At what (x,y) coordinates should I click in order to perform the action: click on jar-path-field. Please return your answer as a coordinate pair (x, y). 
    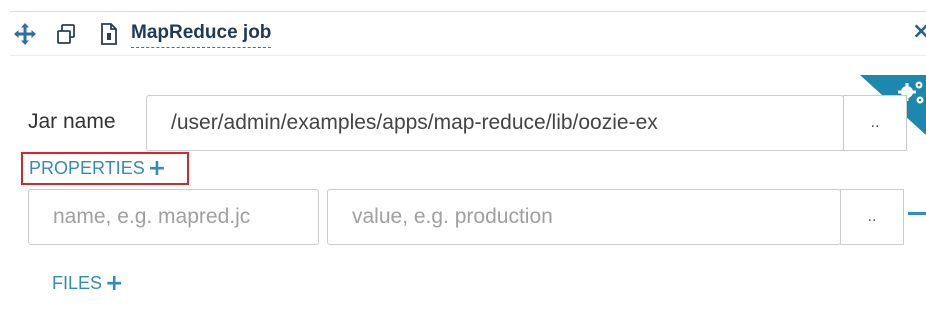
    Looking at the image, I should click on (495, 123).